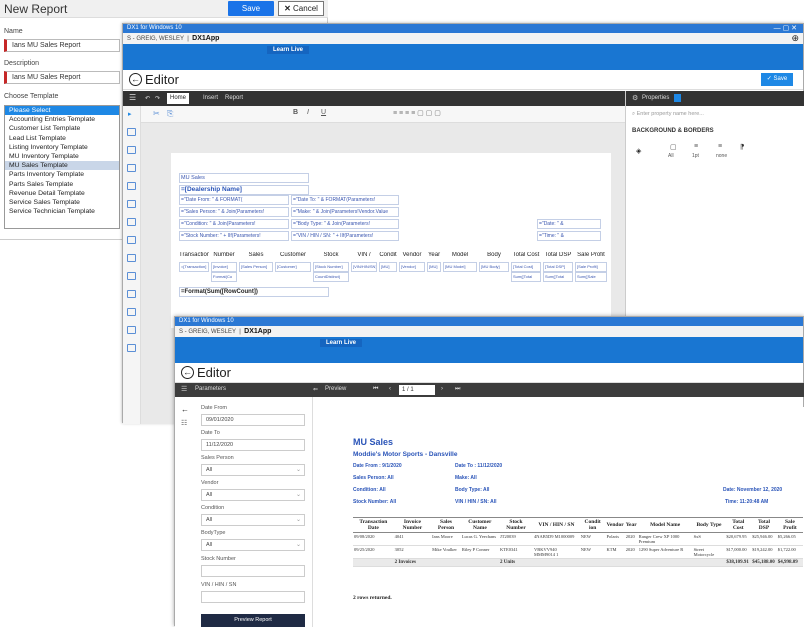 The height and width of the screenshot is (627, 804). What do you see at coordinates (147, 98) in the screenshot?
I see `undo-icon: ↶` at bounding box center [147, 98].